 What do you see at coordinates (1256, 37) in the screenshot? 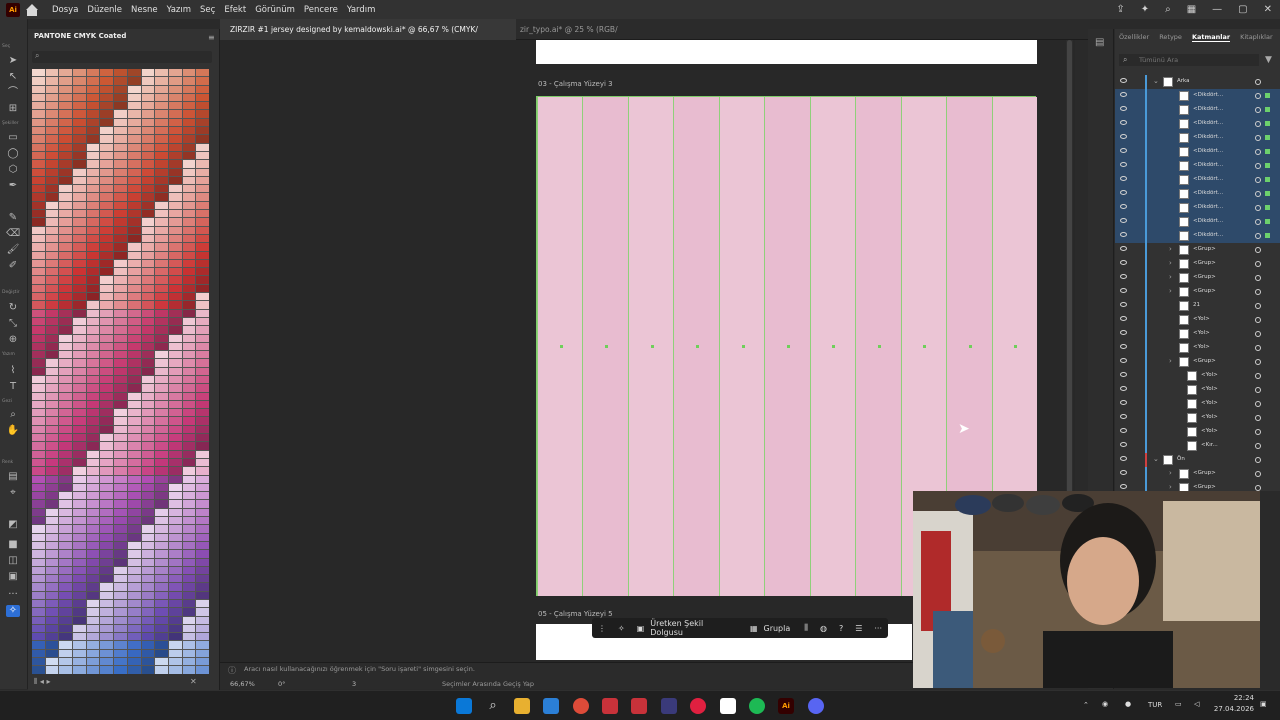
I see `tab-libraries: Kitaplıklar` at bounding box center [1256, 37].